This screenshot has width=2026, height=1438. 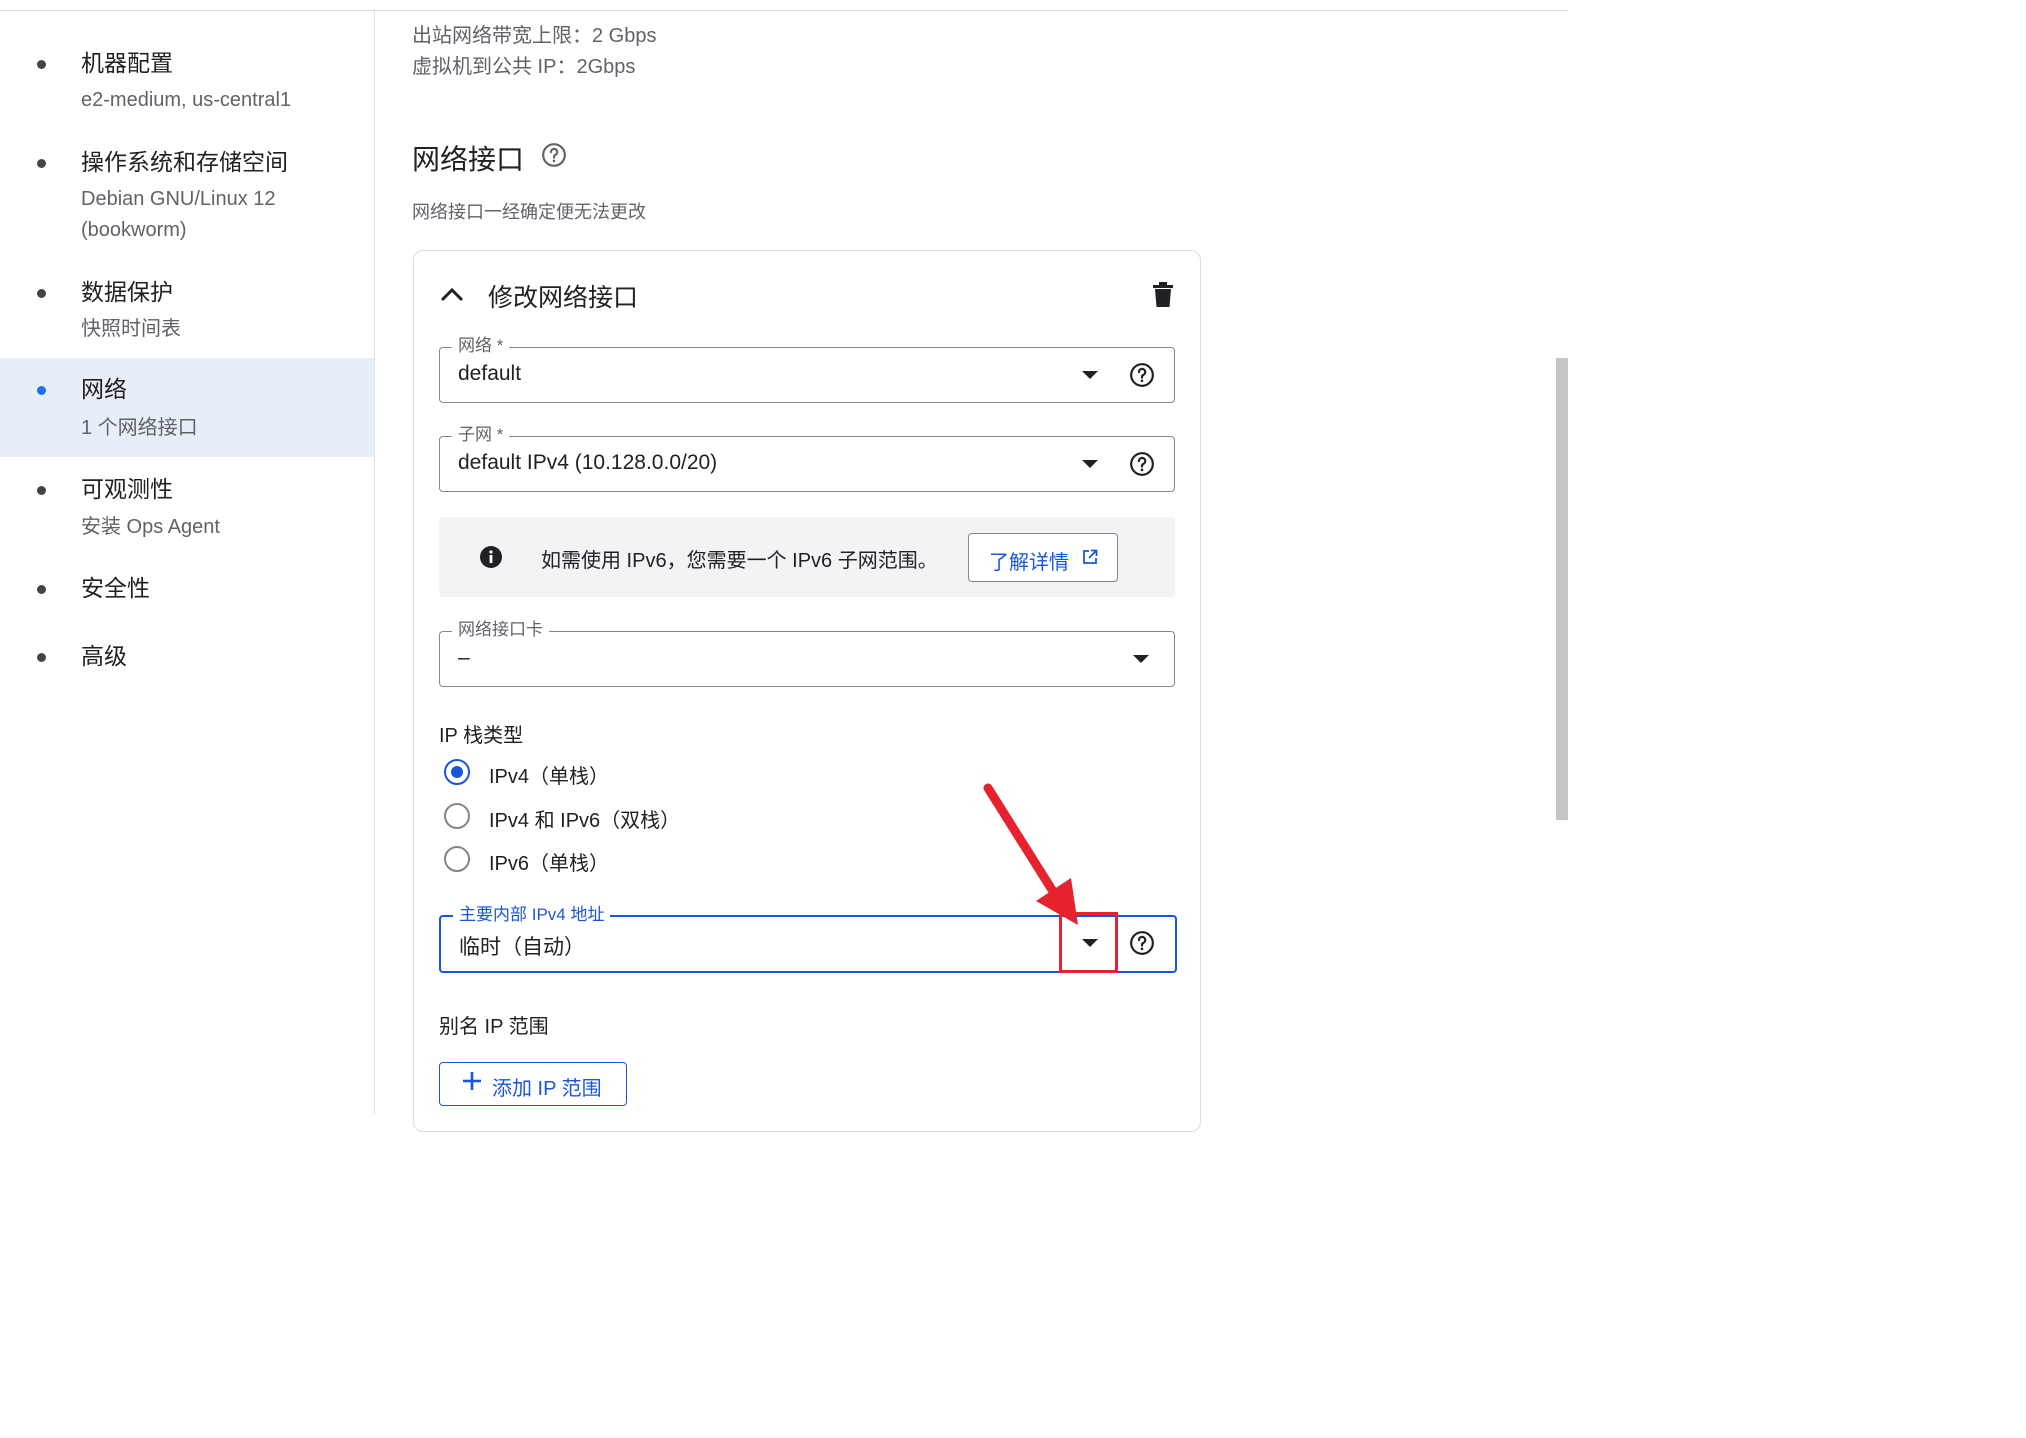 I want to click on add-ip-range-button: 添加 IP 范围, so click(x=533, y=1084).